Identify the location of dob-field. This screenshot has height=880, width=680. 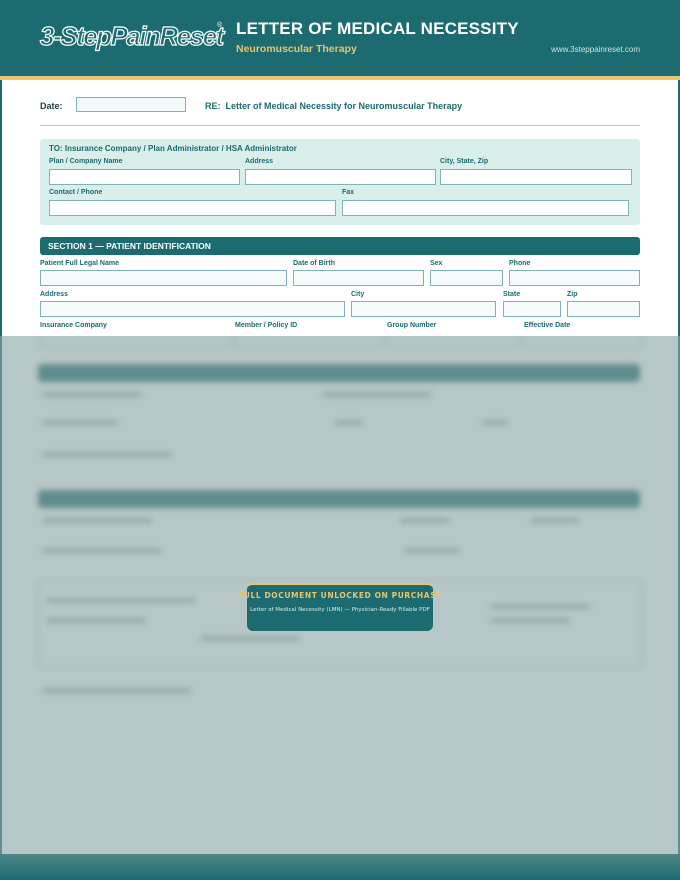
(358, 278).